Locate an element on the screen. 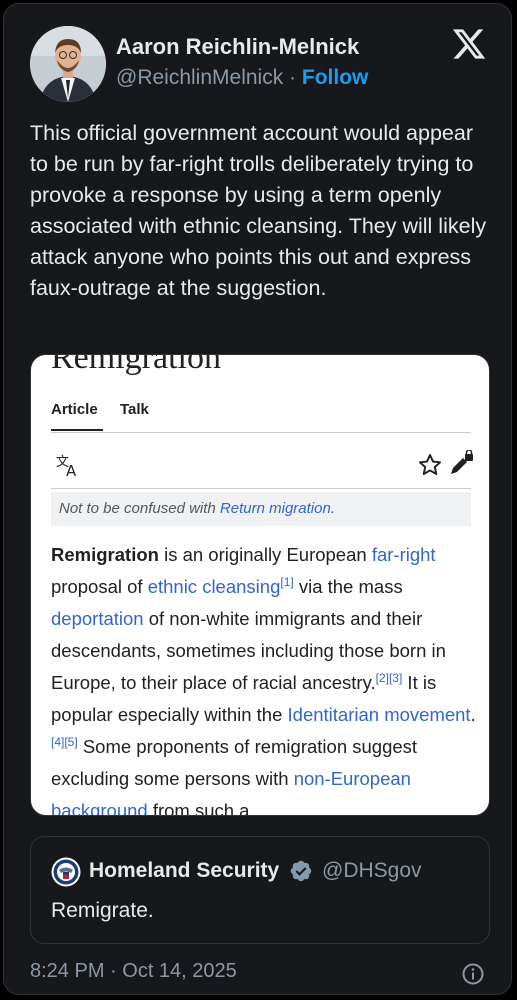 The width and height of the screenshot is (517, 1000). article-text: via the mass is located at coordinates (348, 586).